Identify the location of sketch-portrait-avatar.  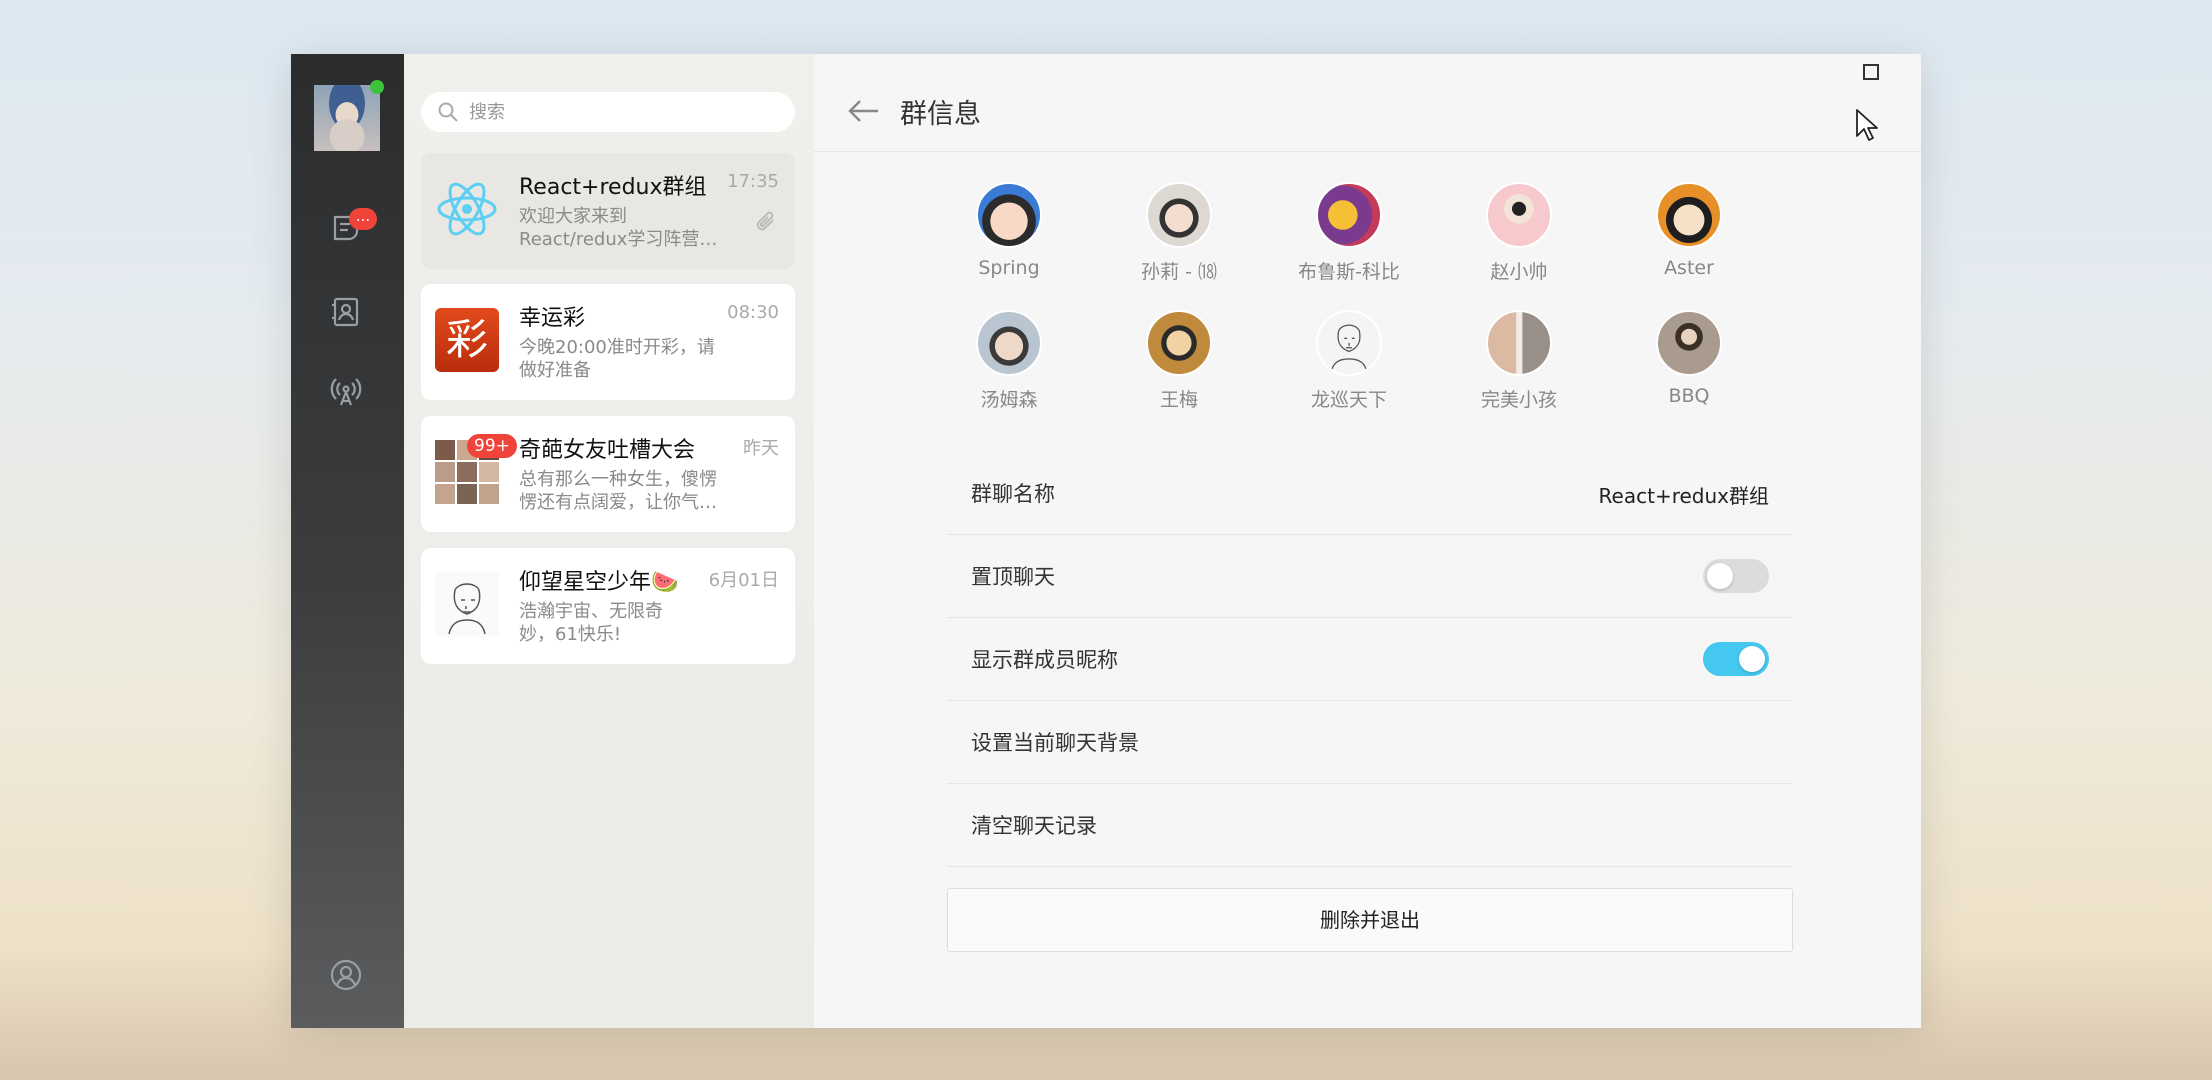
(467, 604).